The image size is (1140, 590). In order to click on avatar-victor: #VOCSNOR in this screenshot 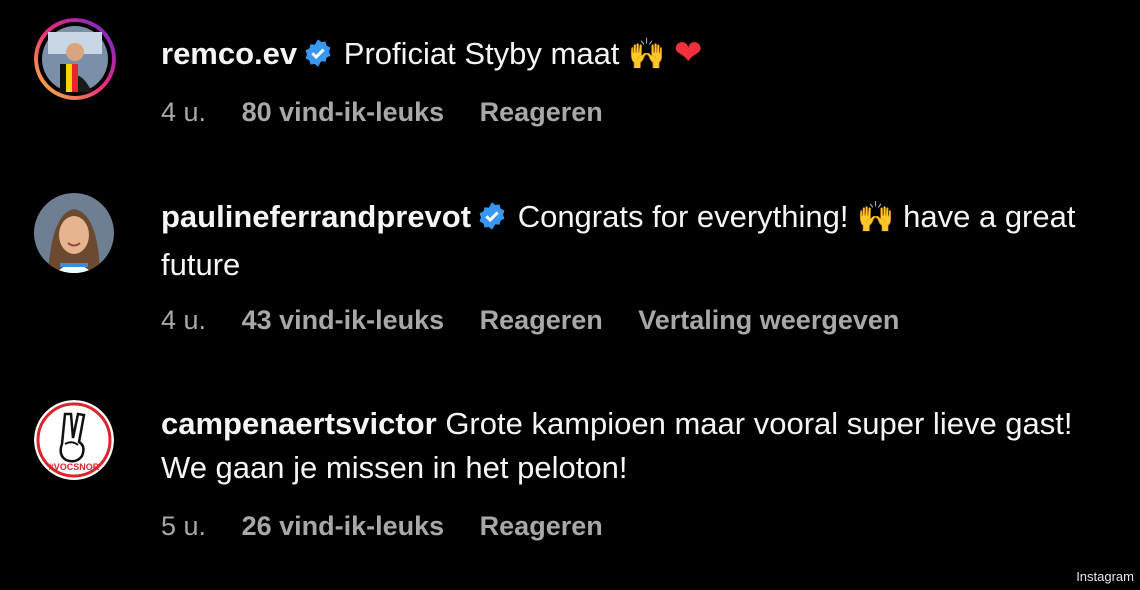, I will do `click(74, 440)`.